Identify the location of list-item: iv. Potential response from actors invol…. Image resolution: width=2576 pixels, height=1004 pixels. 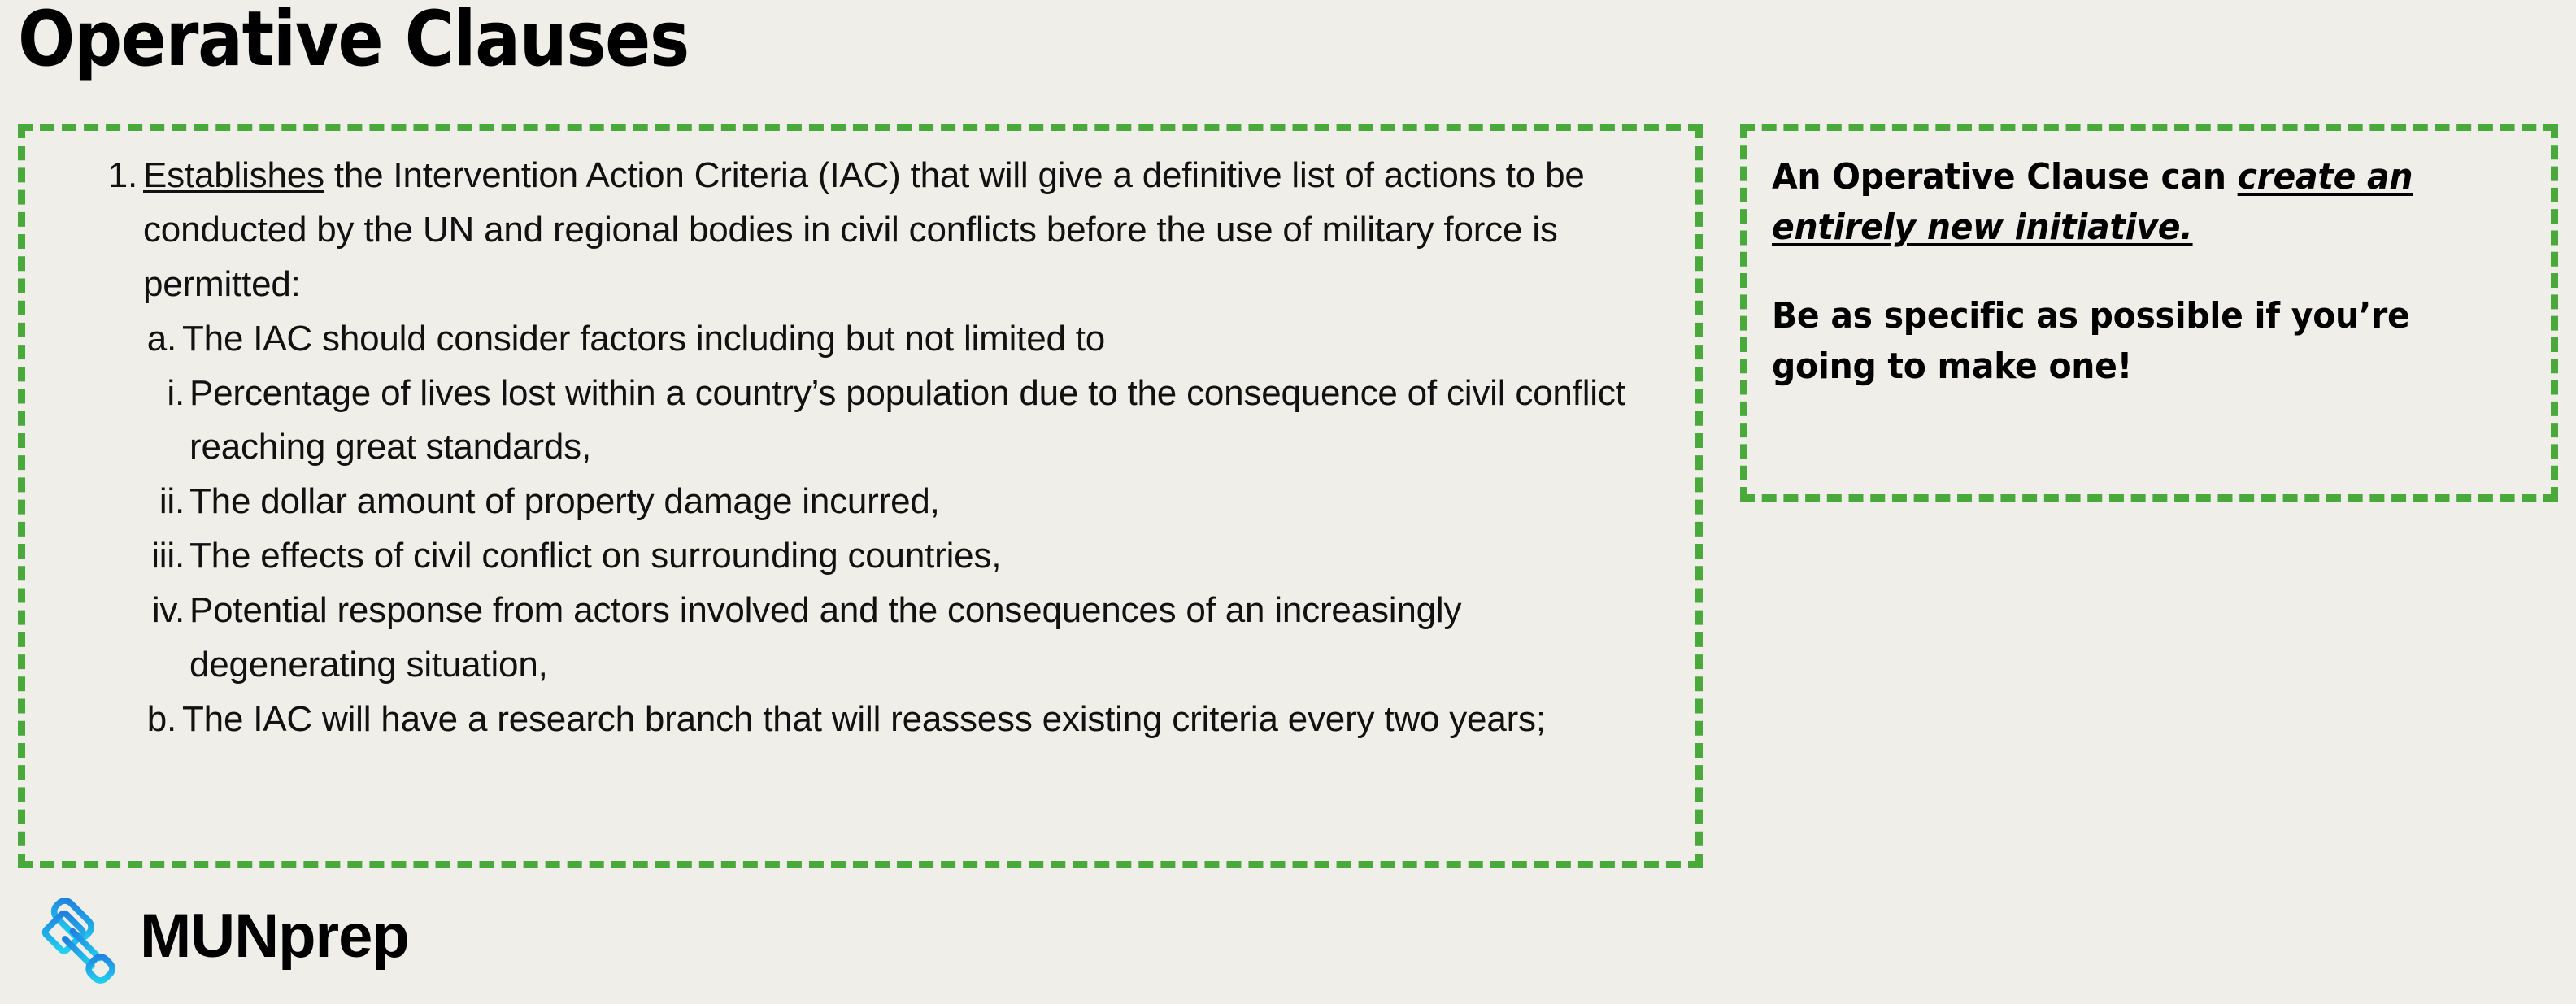
(904, 638).